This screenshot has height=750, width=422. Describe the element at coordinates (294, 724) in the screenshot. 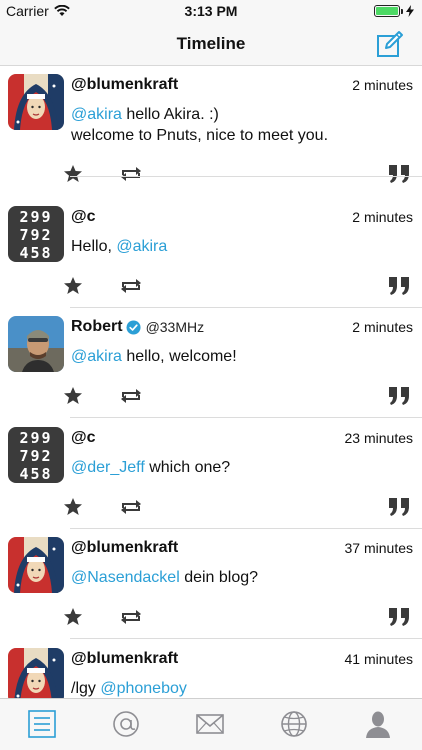

I see `globe-icon` at that location.